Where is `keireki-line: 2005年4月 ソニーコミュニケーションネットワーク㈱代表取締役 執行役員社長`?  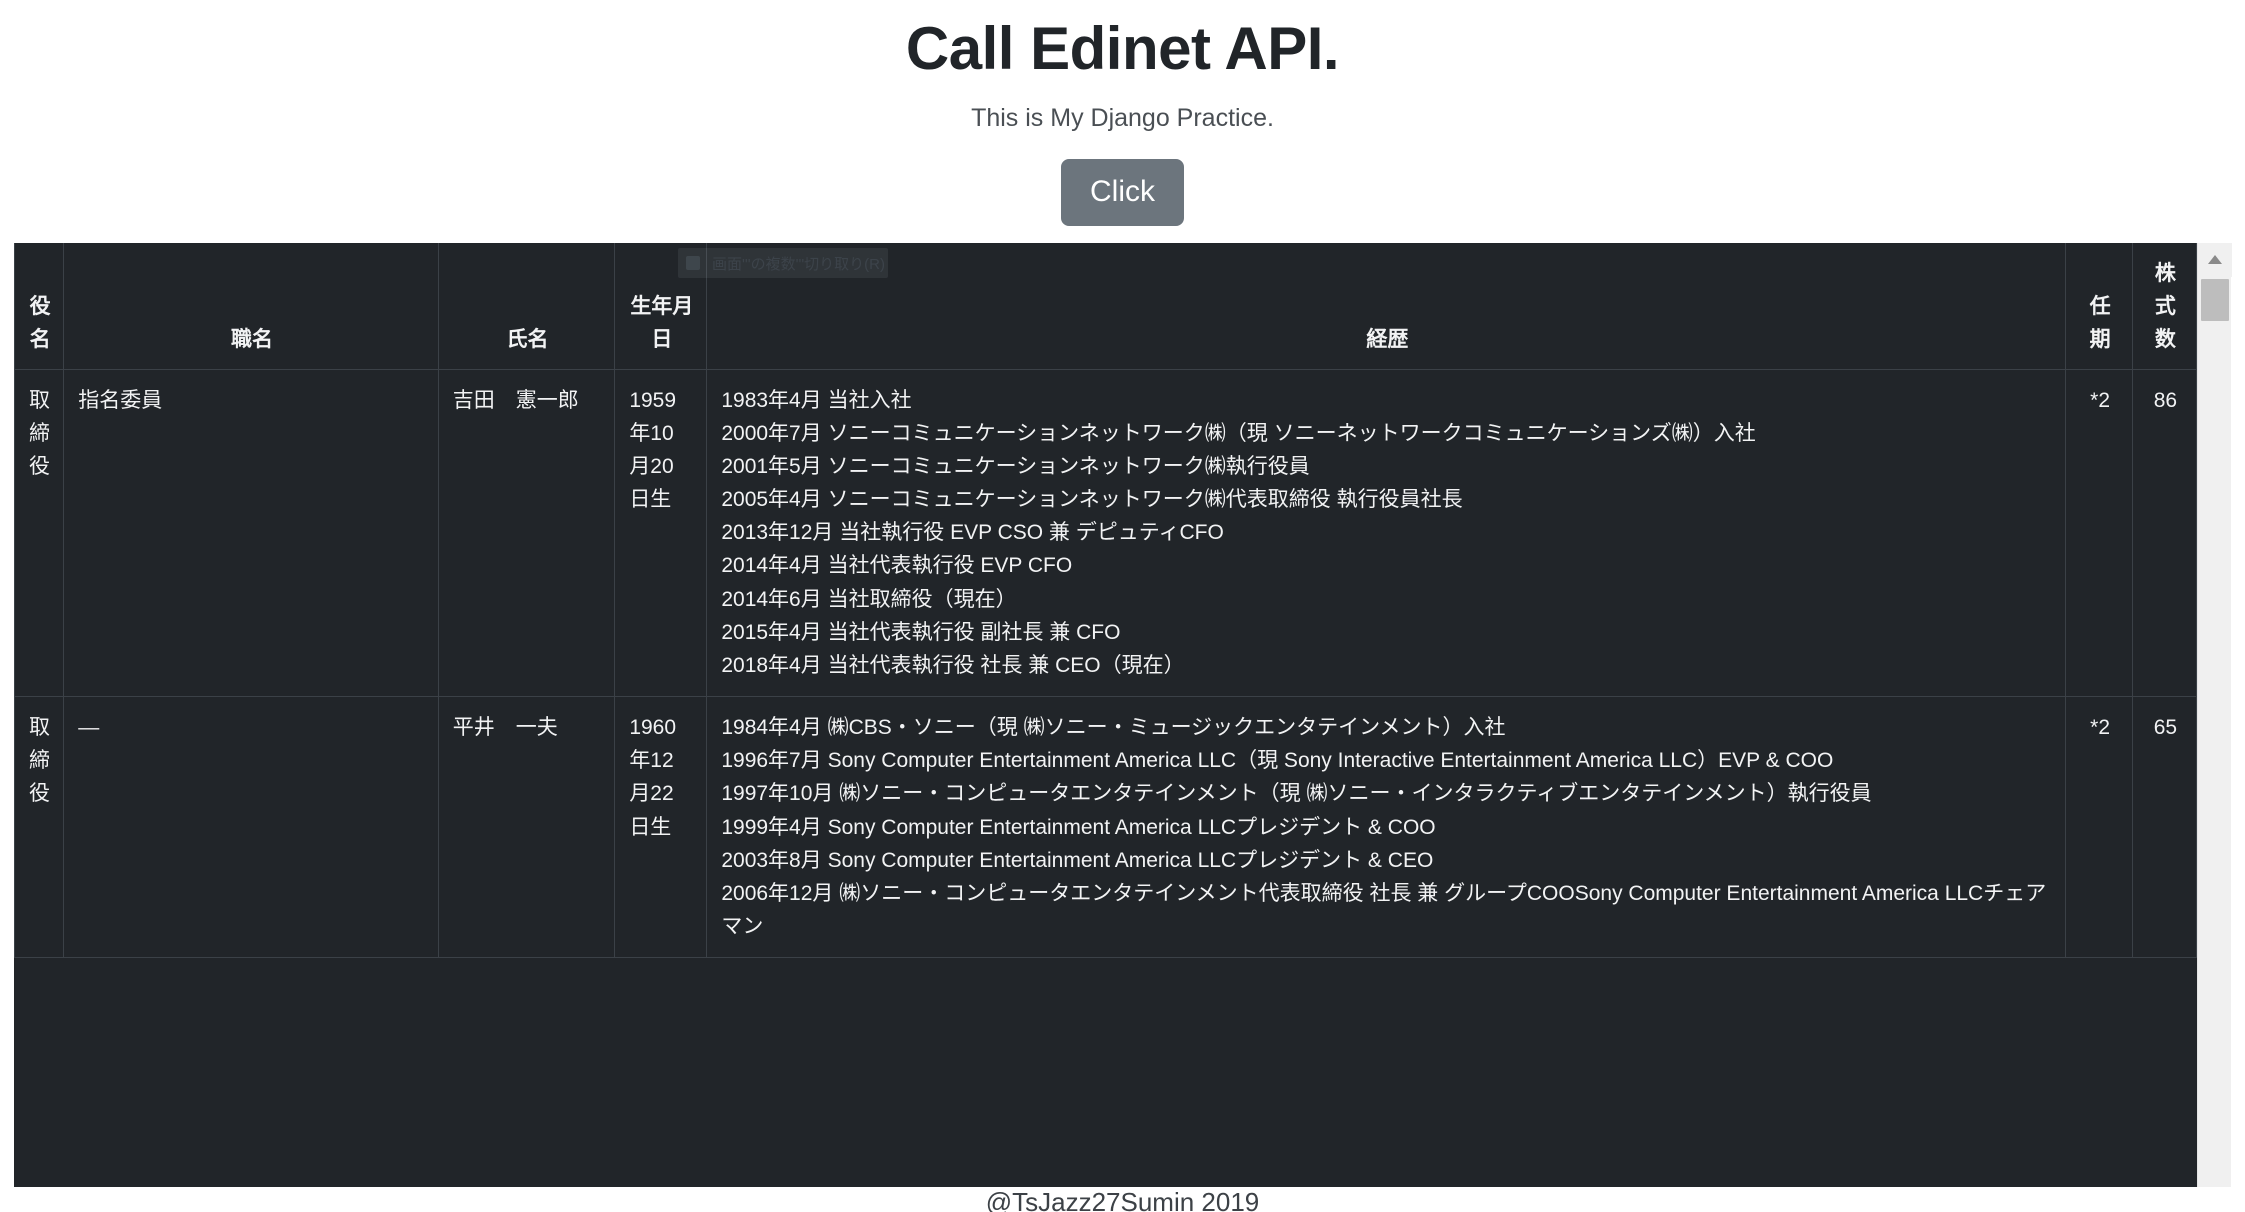
keireki-line: 2005年4月 ソニーコミュニケーションネットワーク㈱代表取締役 執行役員社長 is located at coordinates (1092, 500).